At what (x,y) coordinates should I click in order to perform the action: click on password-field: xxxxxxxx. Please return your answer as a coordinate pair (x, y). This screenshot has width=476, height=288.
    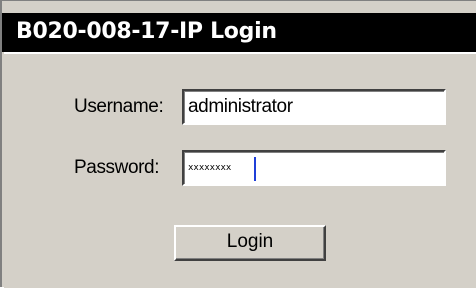
    Looking at the image, I should click on (314, 168).